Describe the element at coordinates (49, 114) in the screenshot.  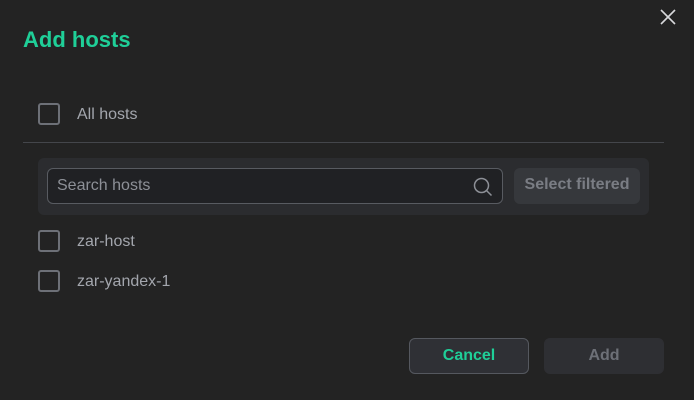
I see `all-hosts-checkbox` at that location.